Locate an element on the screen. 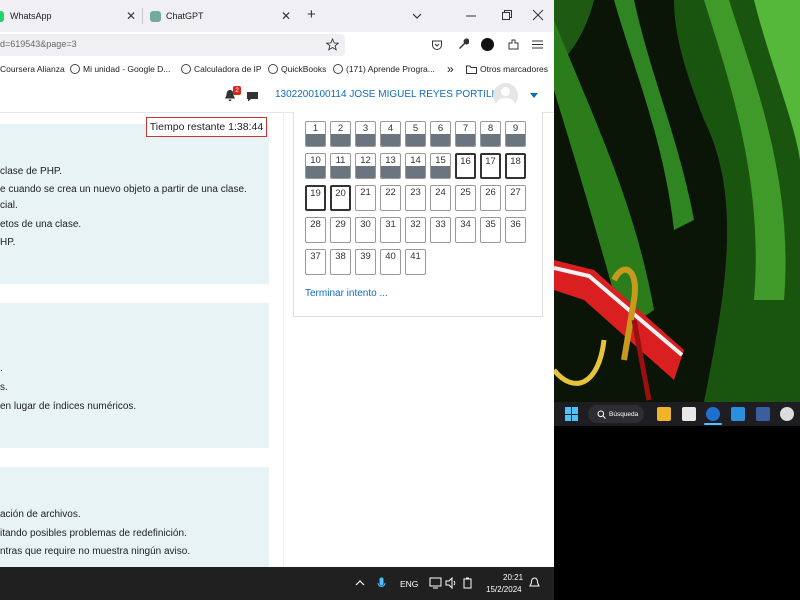  quiz-nav-button: 4 is located at coordinates (390, 134).